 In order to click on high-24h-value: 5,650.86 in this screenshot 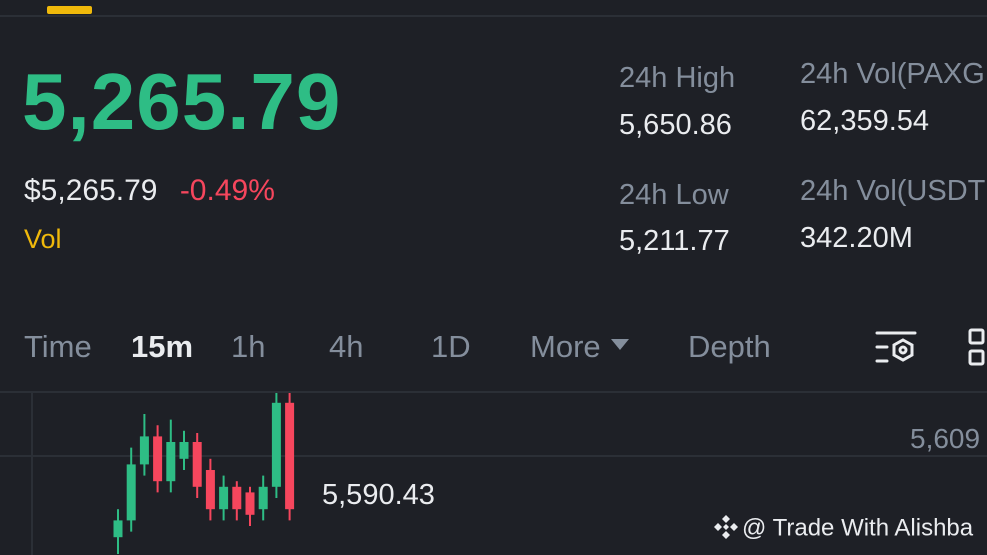, I will do `click(675, 125)`.